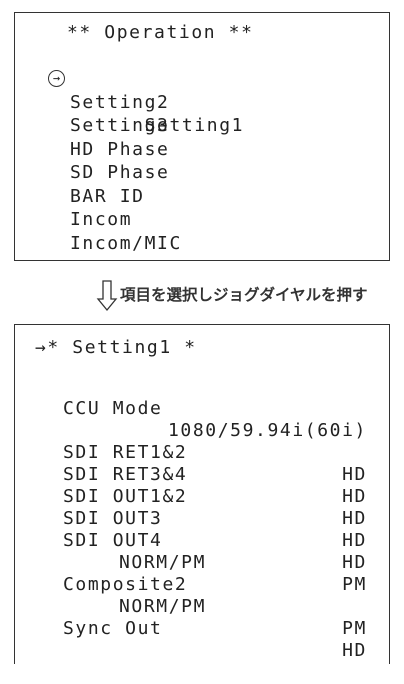 The height and width of the screenshot is (684, 404). What do you see at coordinates (354, 650) in the screenshot?
I see `setting-value: HD` at bounding box center [354, 650].